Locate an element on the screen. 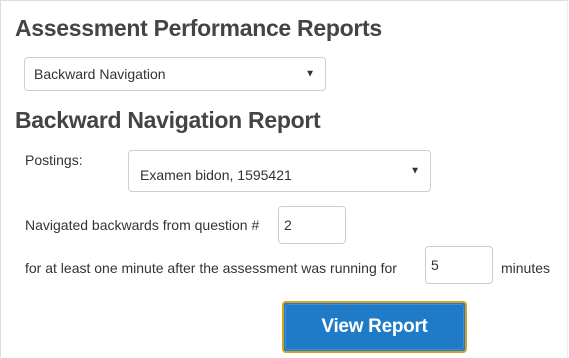 Image resolution: width=569 pixels, height=358 pixels. view-report-button: View Report is located at coordinates (374, 327).